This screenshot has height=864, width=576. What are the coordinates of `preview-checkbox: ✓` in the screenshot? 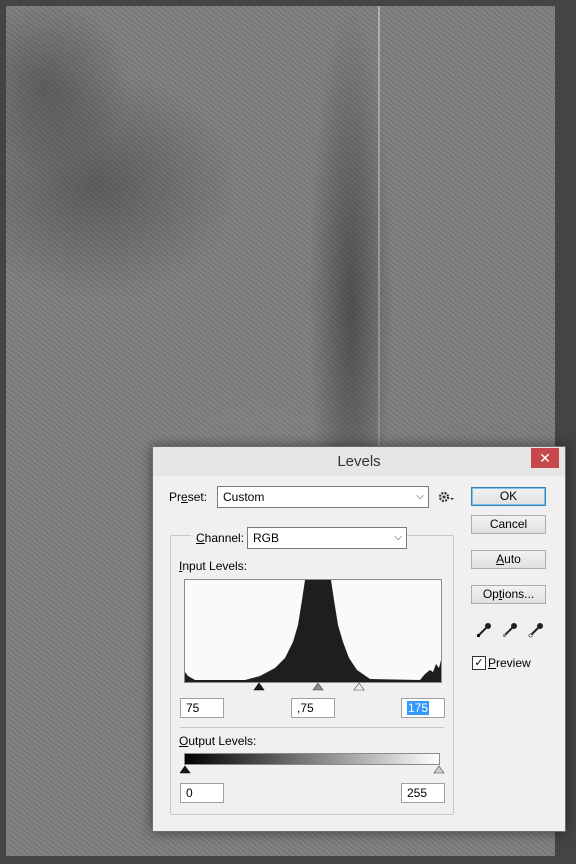 It's located at (479, 663).